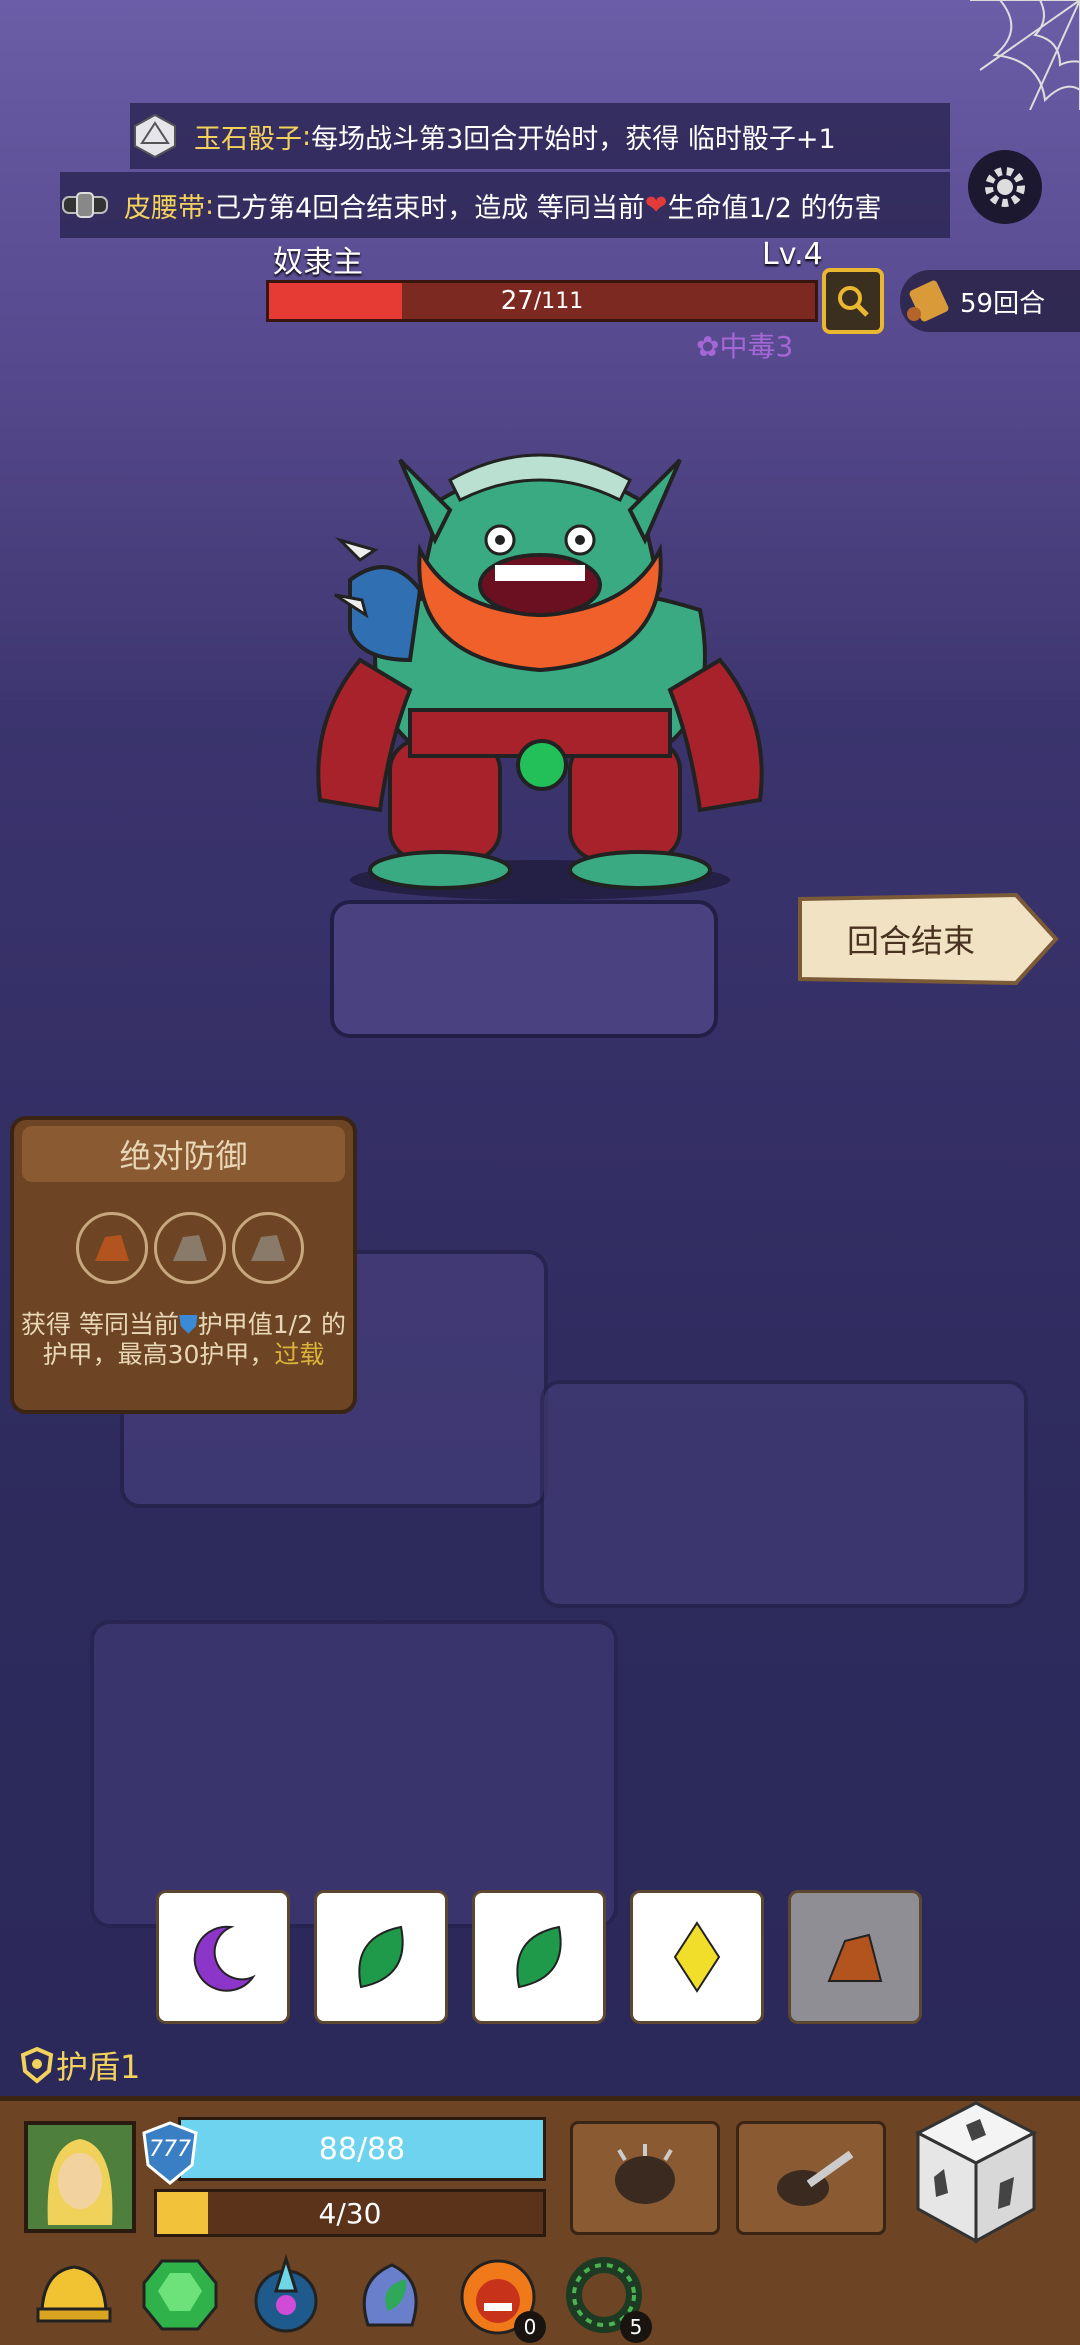 The width and height of the screenshot is (1080, 2345). I want to click on heart-icon: ❤, so click(656, 205).